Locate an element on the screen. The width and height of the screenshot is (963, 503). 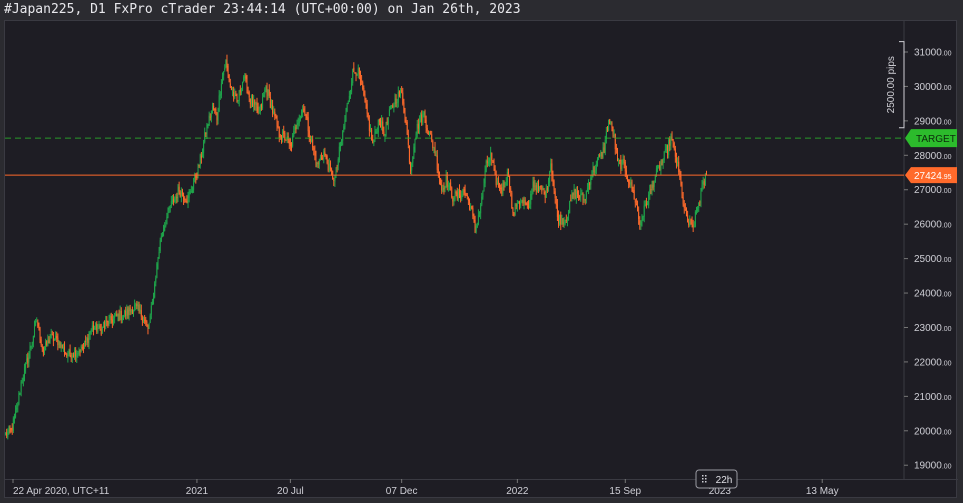
x-tick-label: 15 Sep is located at coordinates (625, 491).